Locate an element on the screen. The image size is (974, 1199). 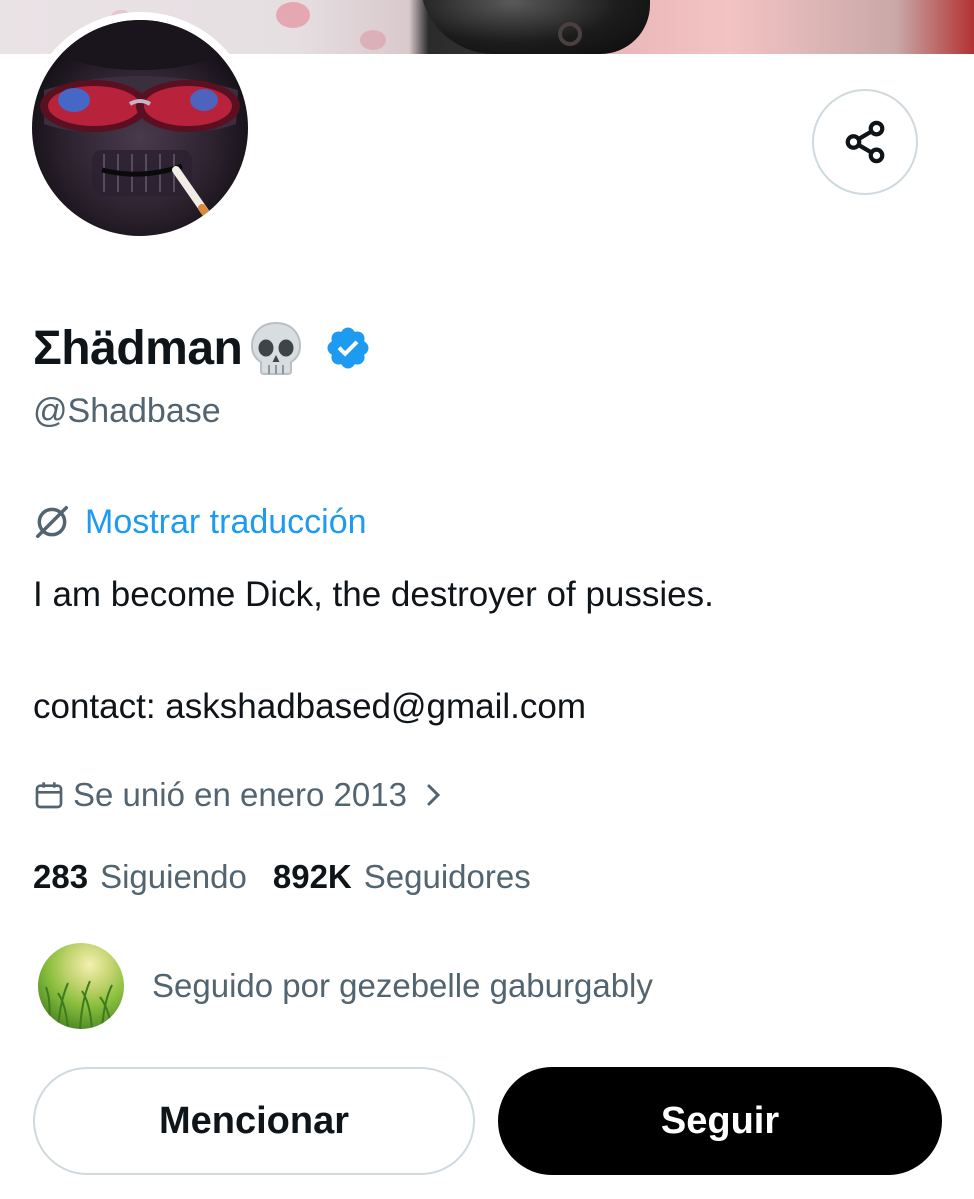
profile-avatar is located at coordinates (140, 128).